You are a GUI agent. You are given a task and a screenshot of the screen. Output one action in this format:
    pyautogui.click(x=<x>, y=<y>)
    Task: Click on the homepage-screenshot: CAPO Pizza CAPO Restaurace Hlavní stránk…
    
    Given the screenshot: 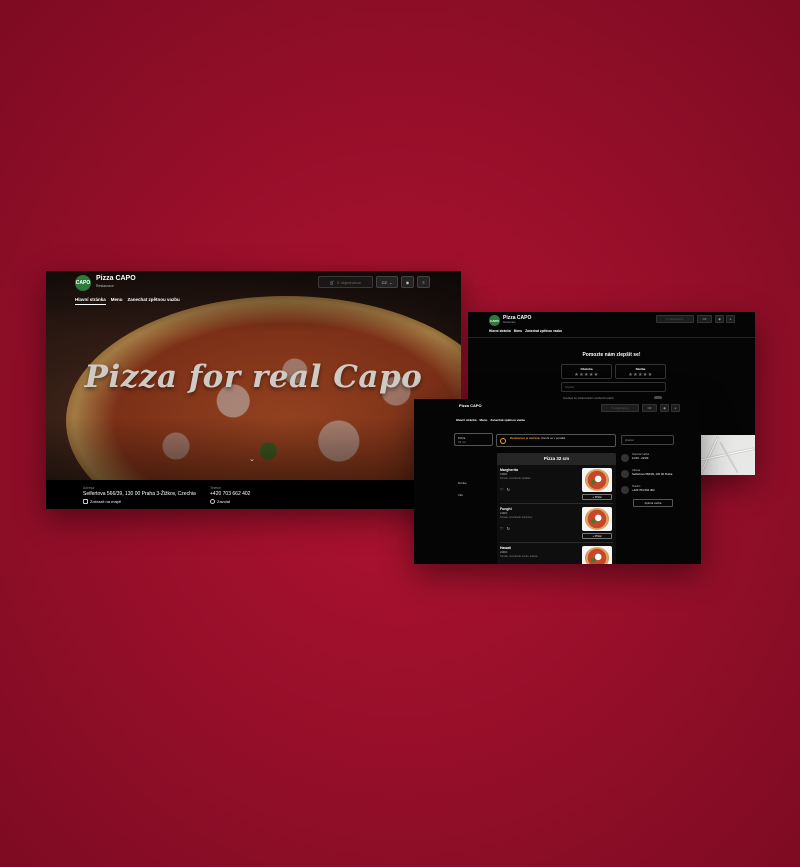 What is the action you would take?
    pyautogui.click(x=253, y=390)
    